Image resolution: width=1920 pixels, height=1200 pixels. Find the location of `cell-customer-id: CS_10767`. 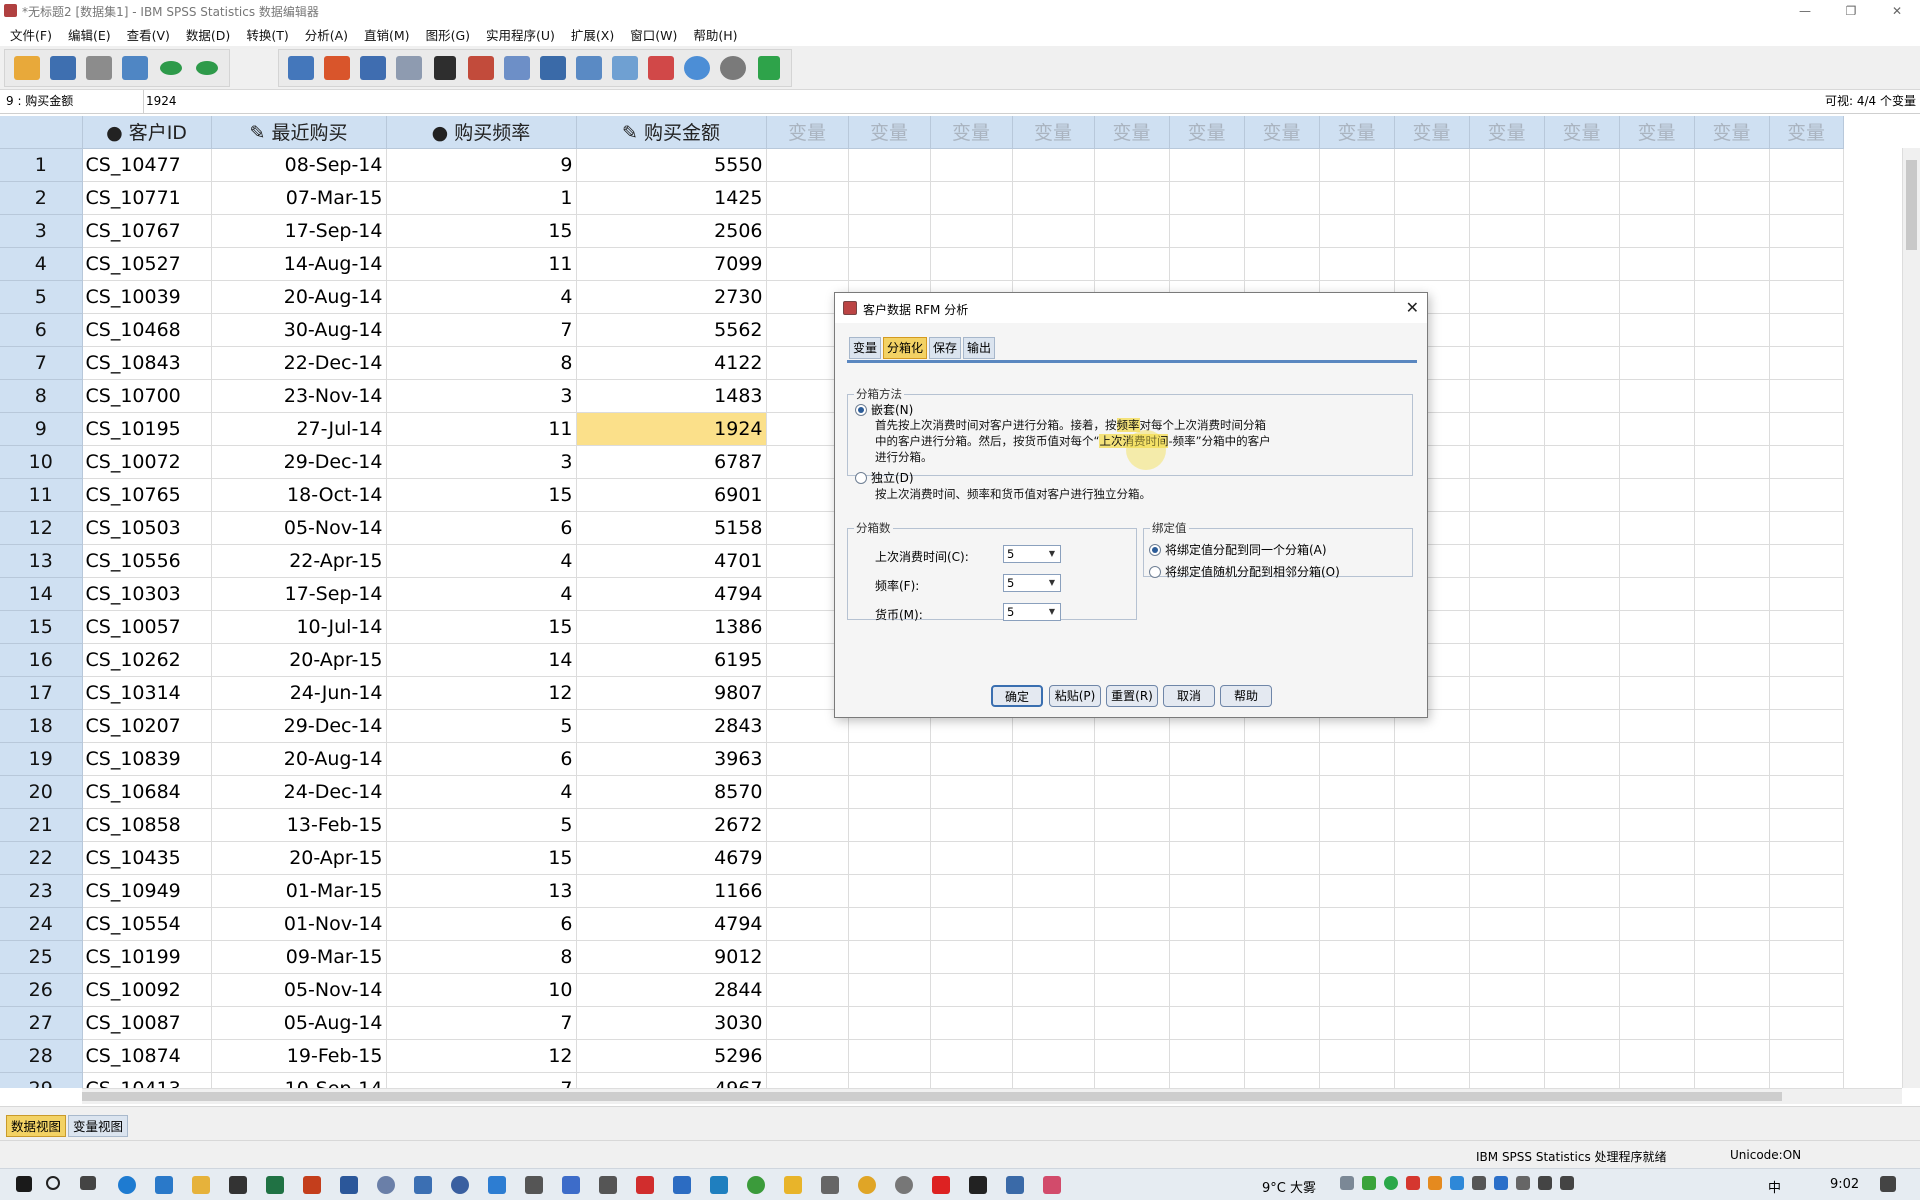

cell-customer-id: CS_10767 is located at coordinates (147, 231).